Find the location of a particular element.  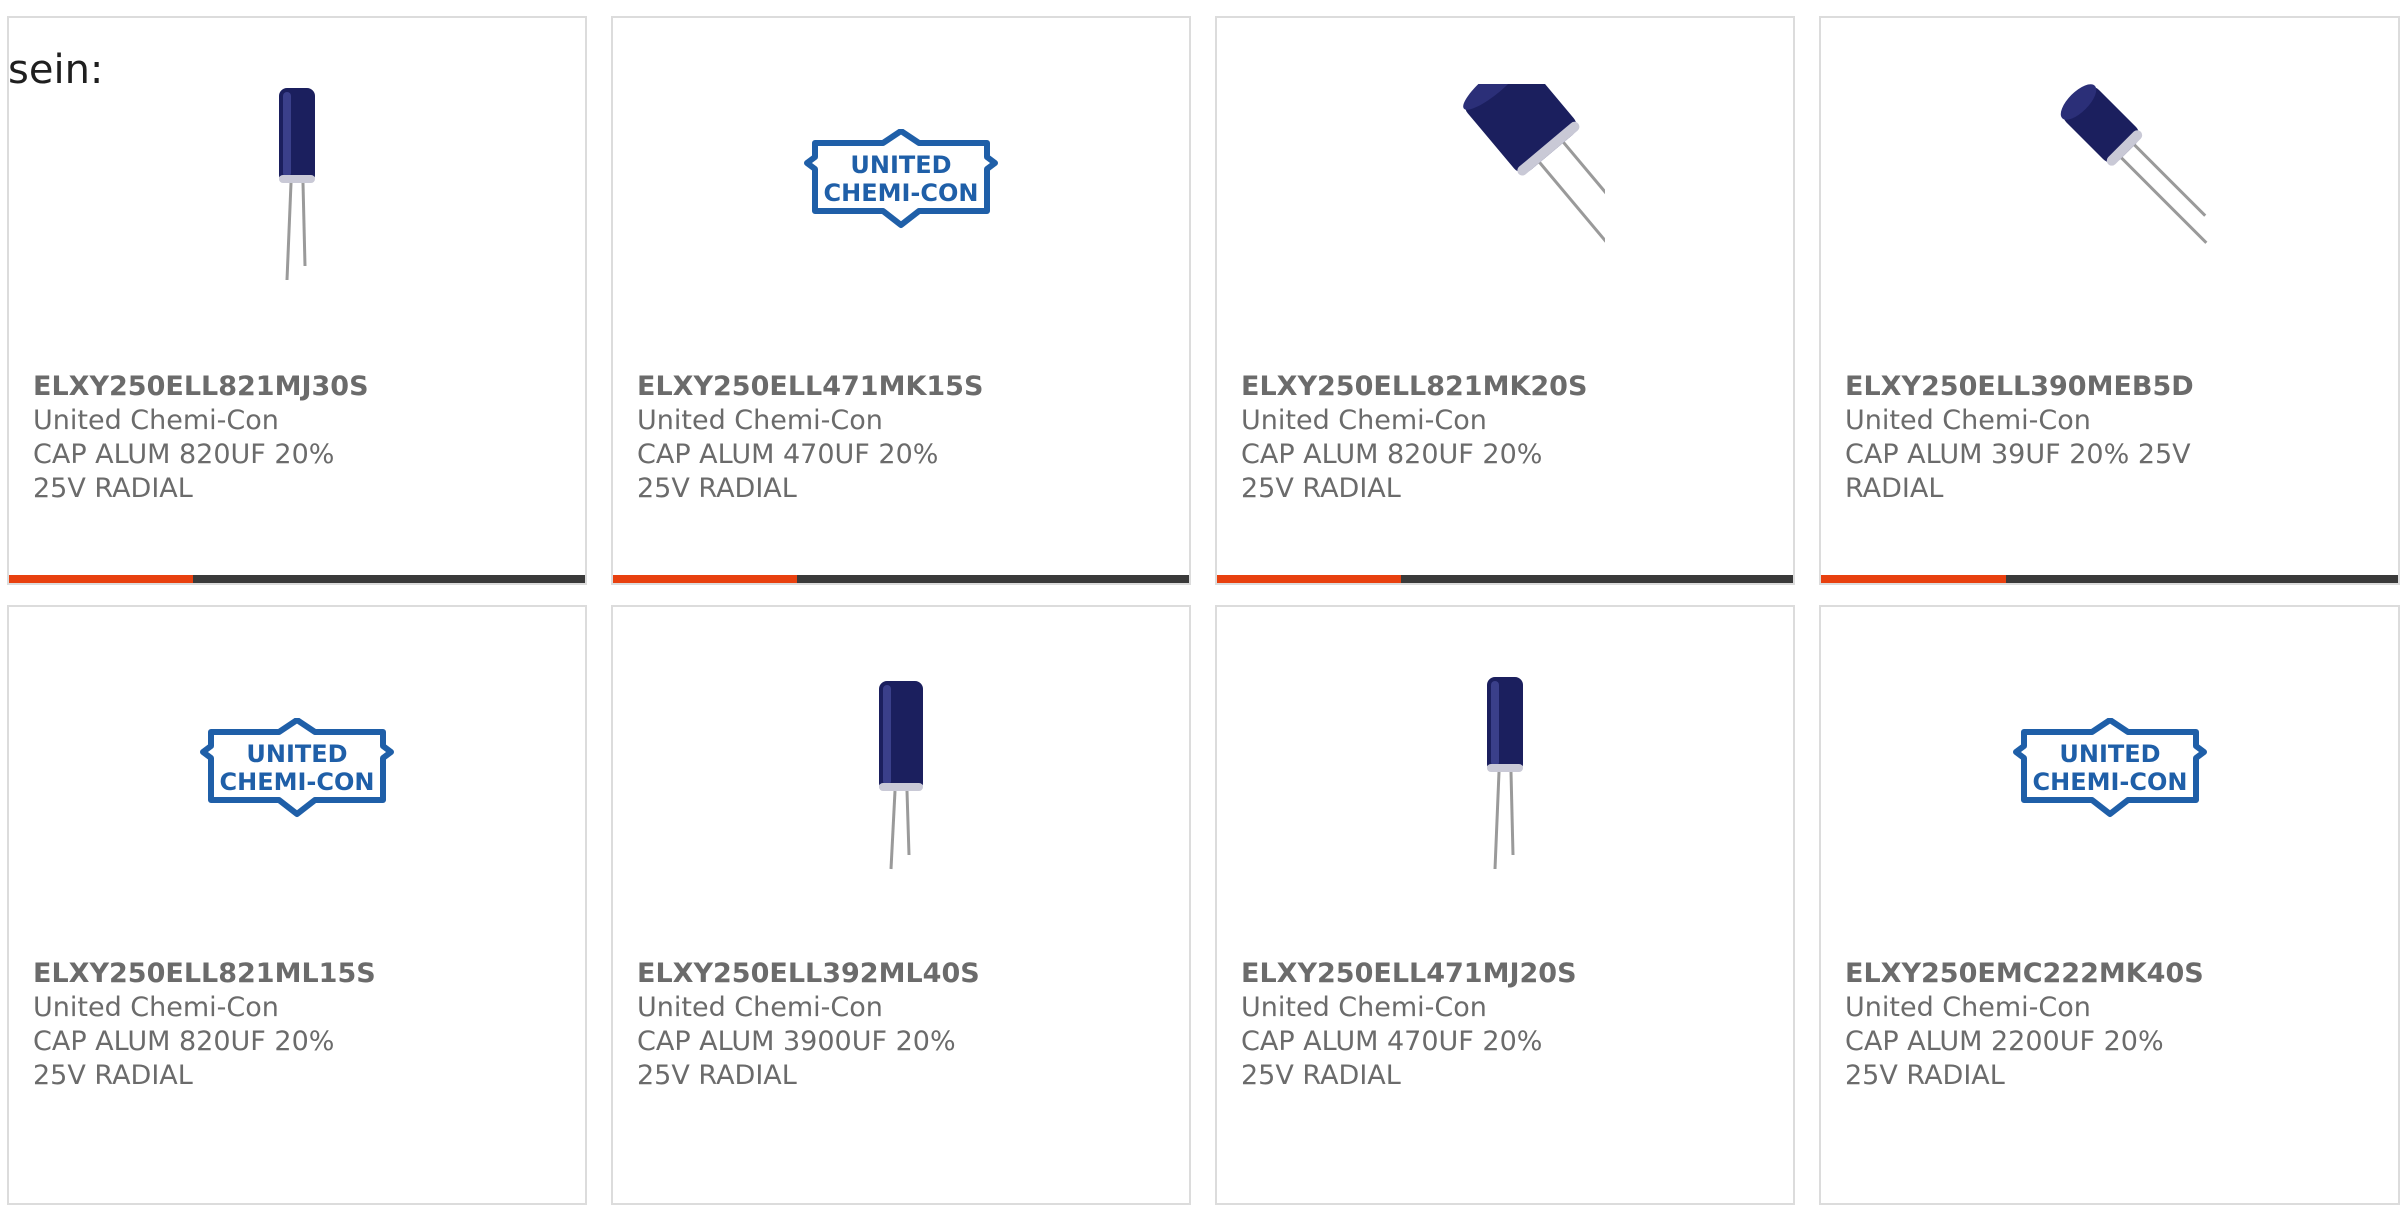

part-number: ELXY250ELL821MK20S is located at coordinates (1507, 387).